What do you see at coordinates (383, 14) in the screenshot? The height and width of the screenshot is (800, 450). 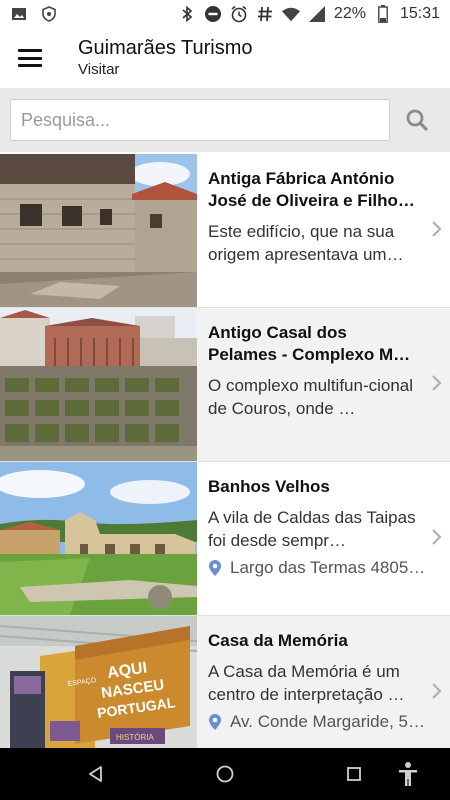 I see `battery-icon` at bounding box center [383, 14].